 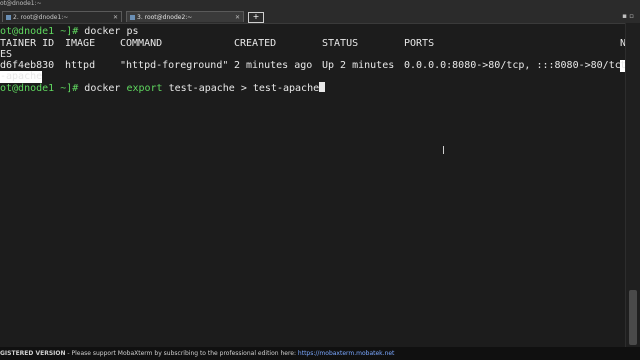 I want to click on row-created: 2 minutes ago, so click(x=273, y=65).